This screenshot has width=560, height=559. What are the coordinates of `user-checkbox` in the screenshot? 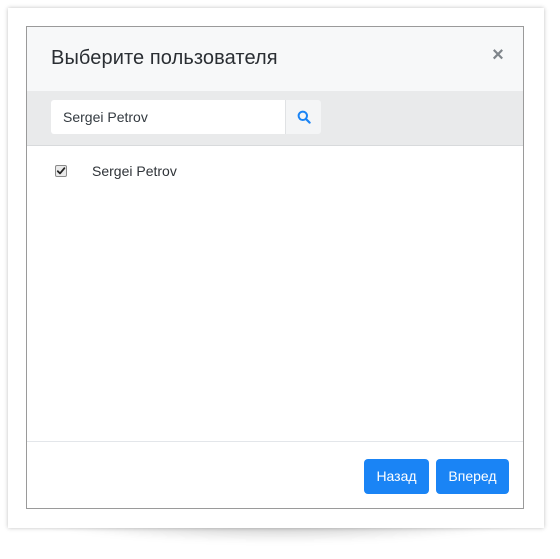 It's located at (61, 171).